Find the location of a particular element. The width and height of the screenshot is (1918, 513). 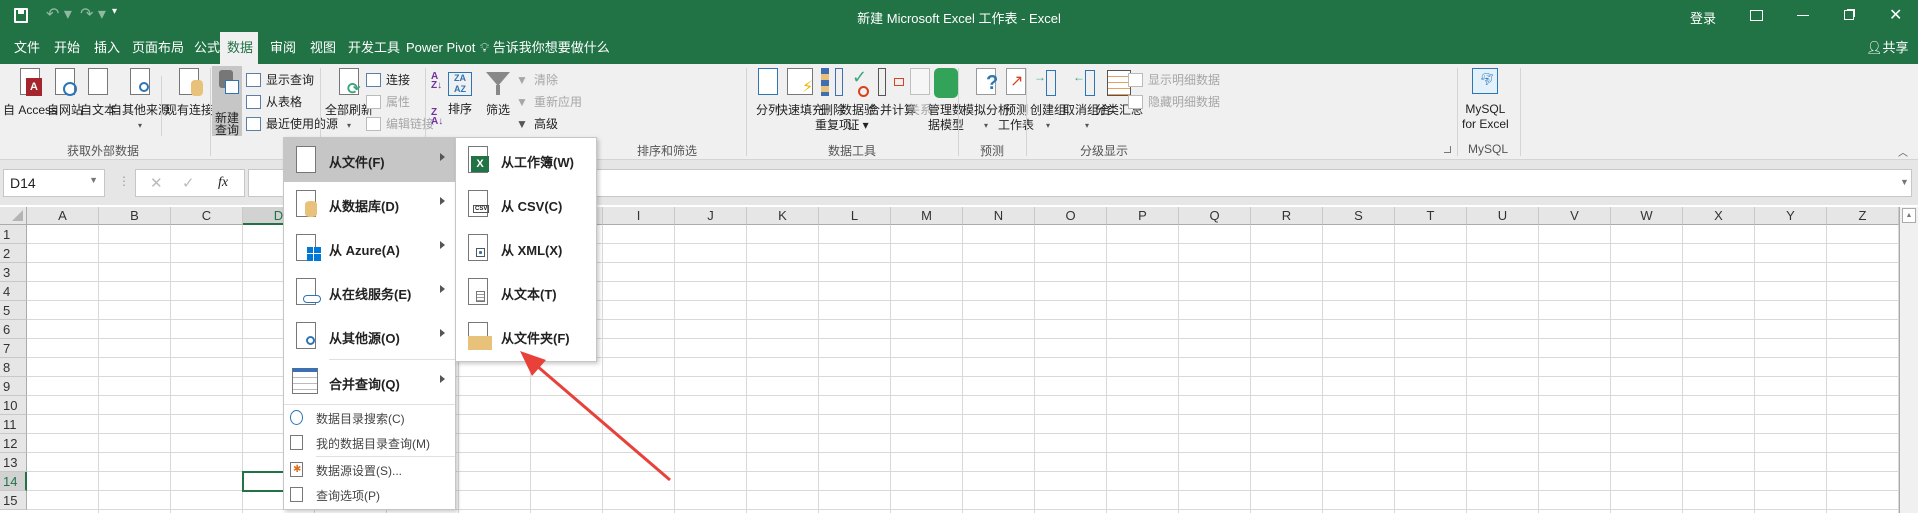

vertical-scrollbar: ▲ is located at coordinates (1908, 360).